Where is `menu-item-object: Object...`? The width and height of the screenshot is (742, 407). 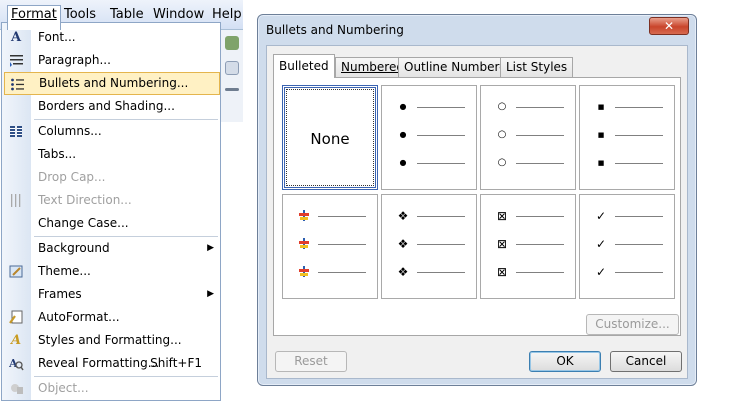
menu-item-object: Object... is located at coordinates (111, 388).